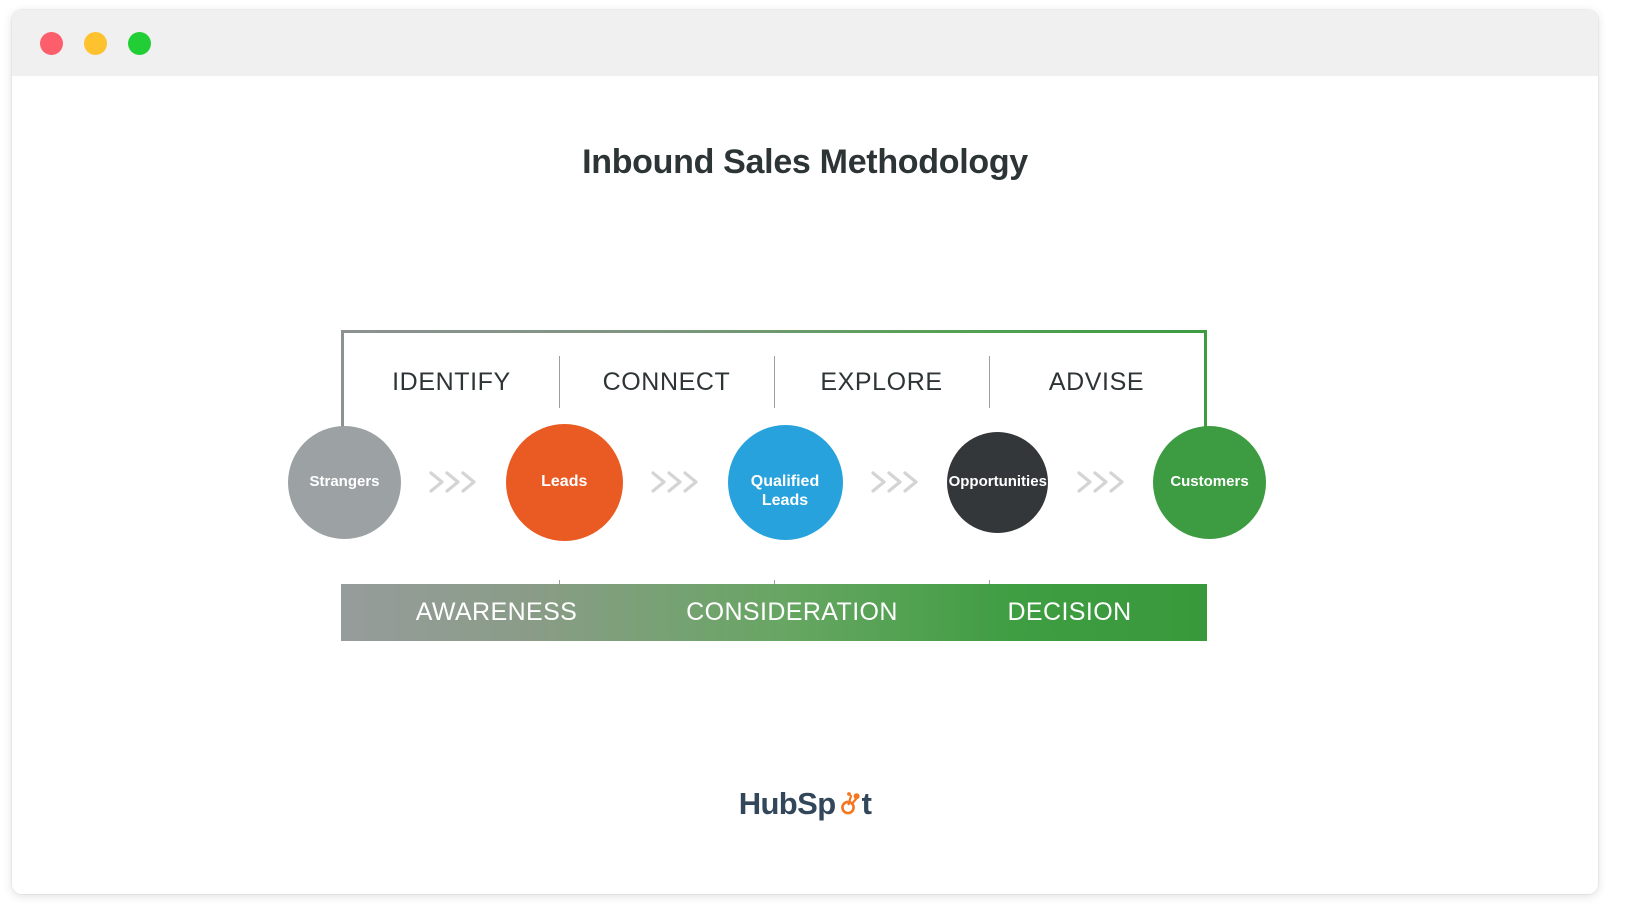  What do you see at coordinates (866, 803) in the screenshot?
I see `hubspot-logo-text-suffix: t` at bounding box center [866, 803].